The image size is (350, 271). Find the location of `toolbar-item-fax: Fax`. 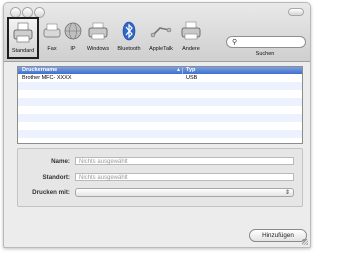

toolbar-item-fax: Fax is located at coordinates (52, 38).